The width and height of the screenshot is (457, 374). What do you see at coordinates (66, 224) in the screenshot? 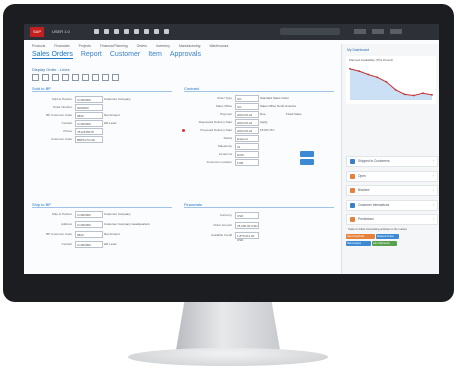
I see `field-label: Address` at bounding box center [66, 224].